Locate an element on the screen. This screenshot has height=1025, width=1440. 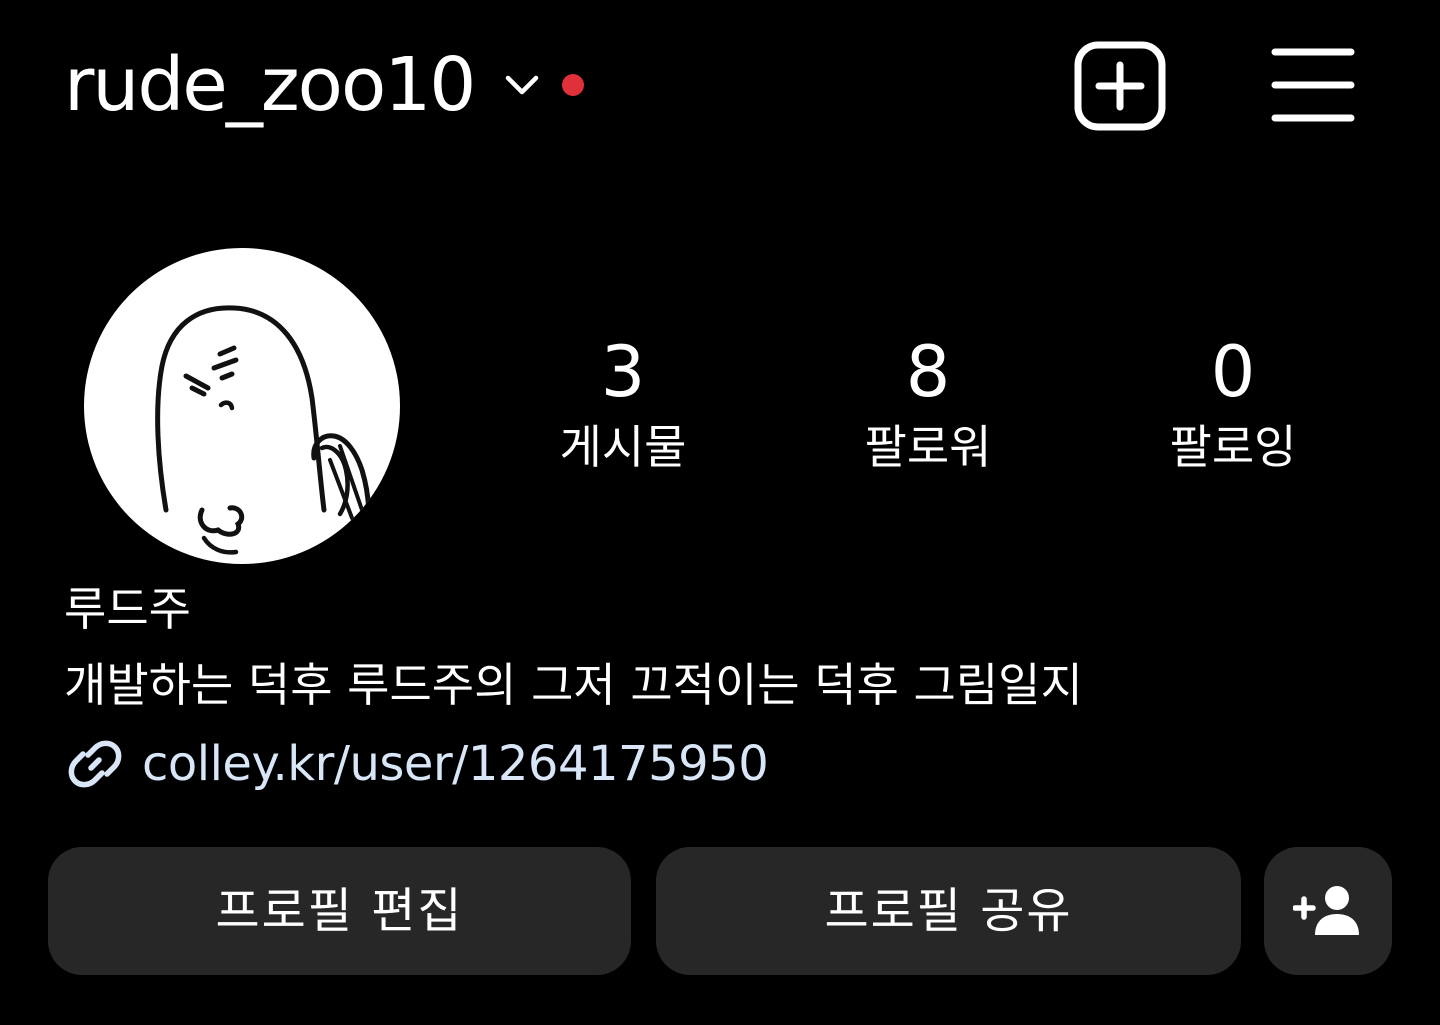
menu-button is located at coordinates (1313, 85).